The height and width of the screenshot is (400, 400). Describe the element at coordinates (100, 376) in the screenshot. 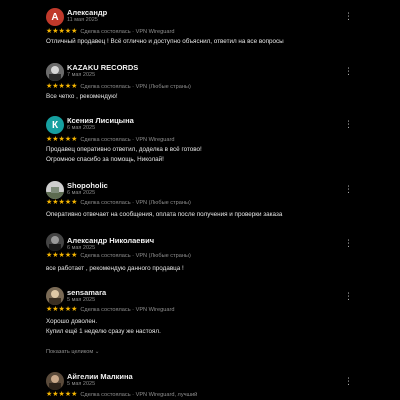

I see `reviewer-name: Айгелии Малкина` at that location.